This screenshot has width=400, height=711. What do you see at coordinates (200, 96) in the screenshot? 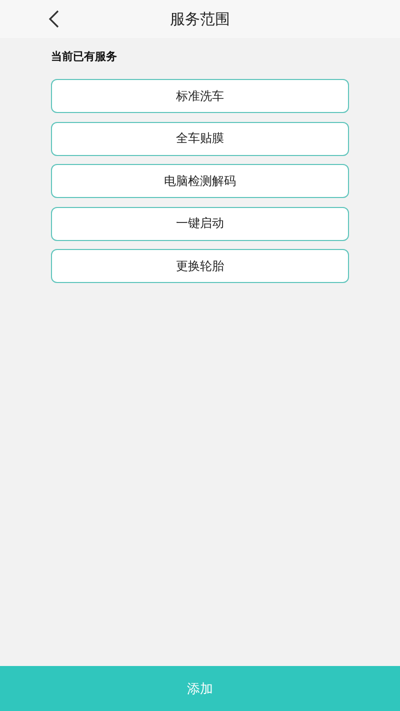
I see `service-button: 标准洗车` at bounding box center [200, 96].